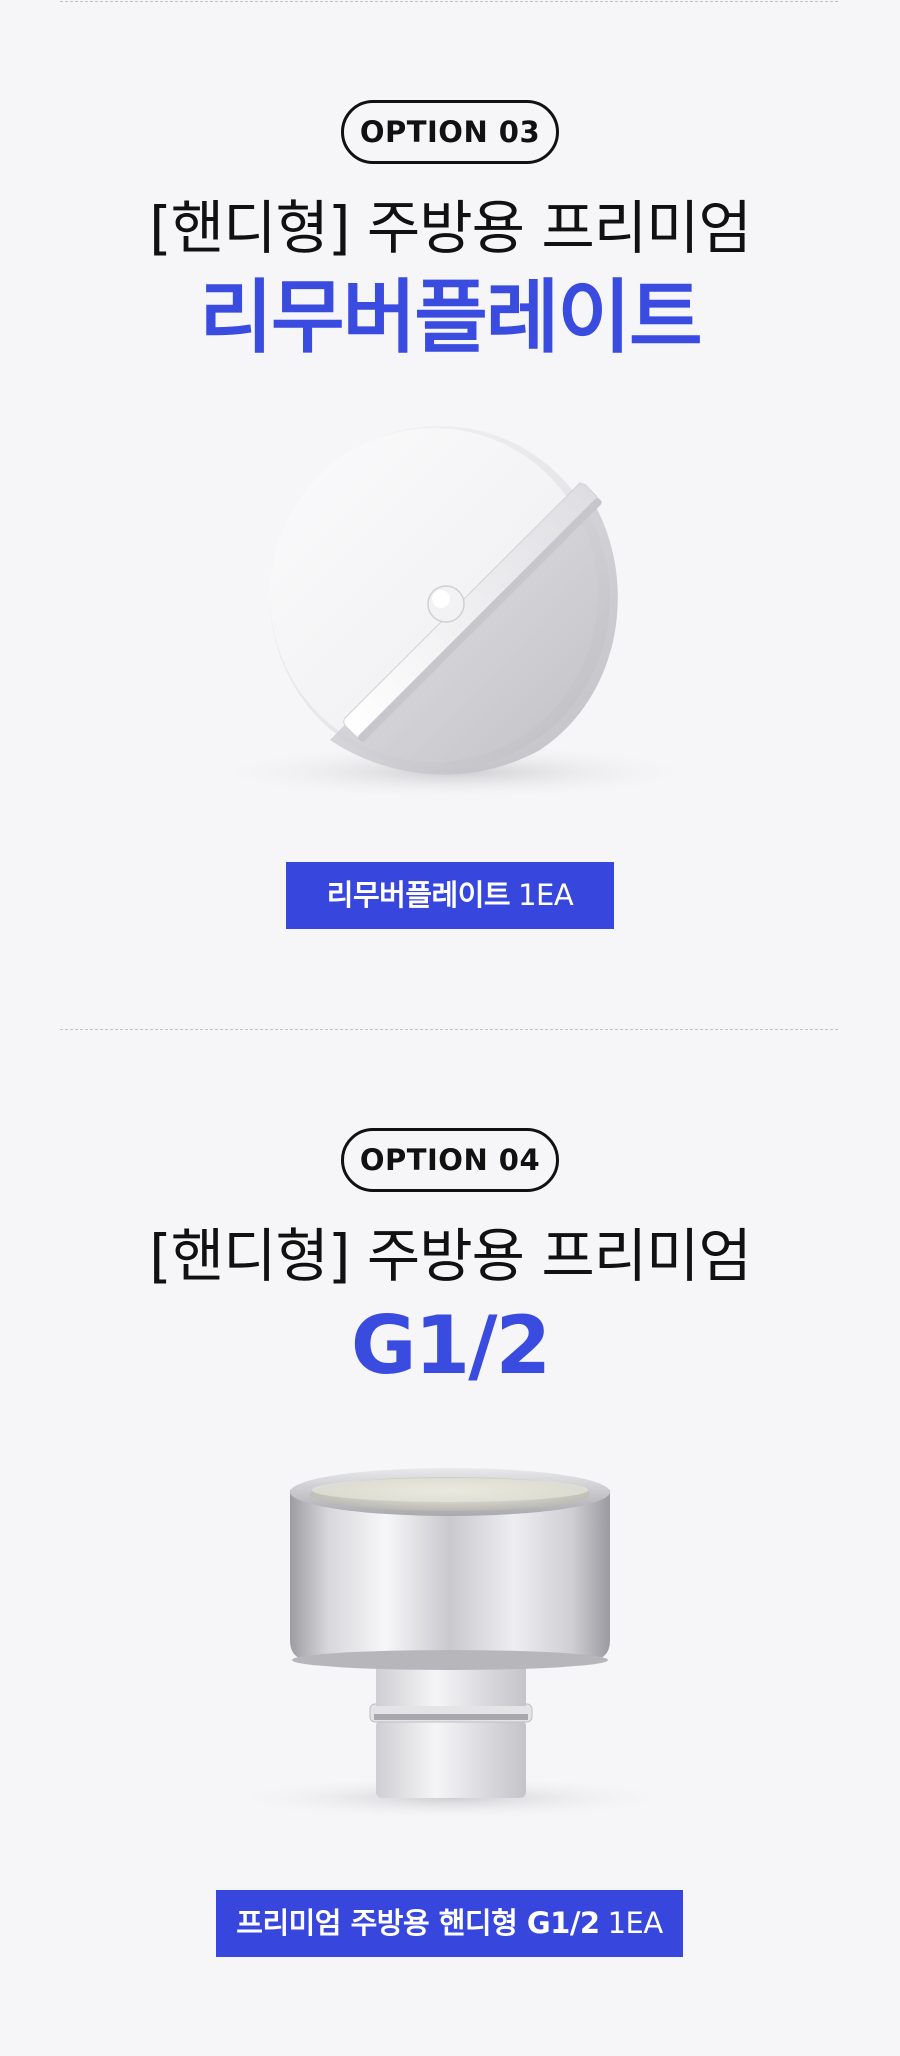  What do you see at coordinates (450, 132) in the screenshot?
I see `option-badge: OPTION 03` at bounding box center [450, 132].